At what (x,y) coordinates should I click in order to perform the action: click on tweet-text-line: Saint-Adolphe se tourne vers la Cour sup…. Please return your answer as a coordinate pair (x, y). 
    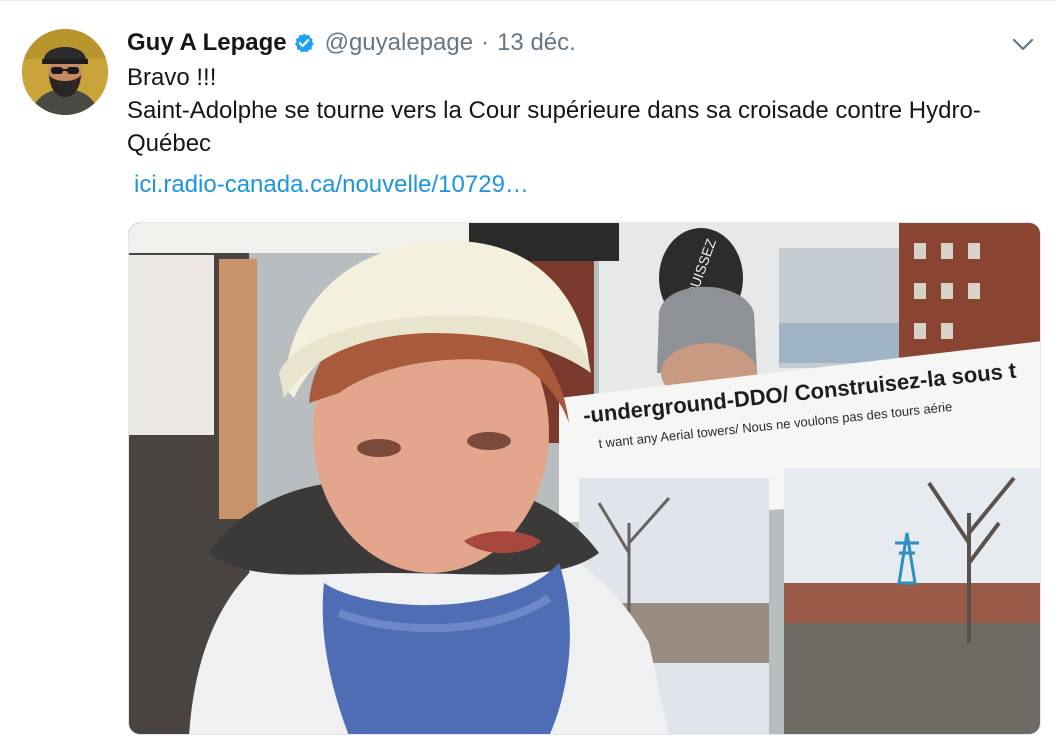
    Looking at the image, I should click on (554, 127).